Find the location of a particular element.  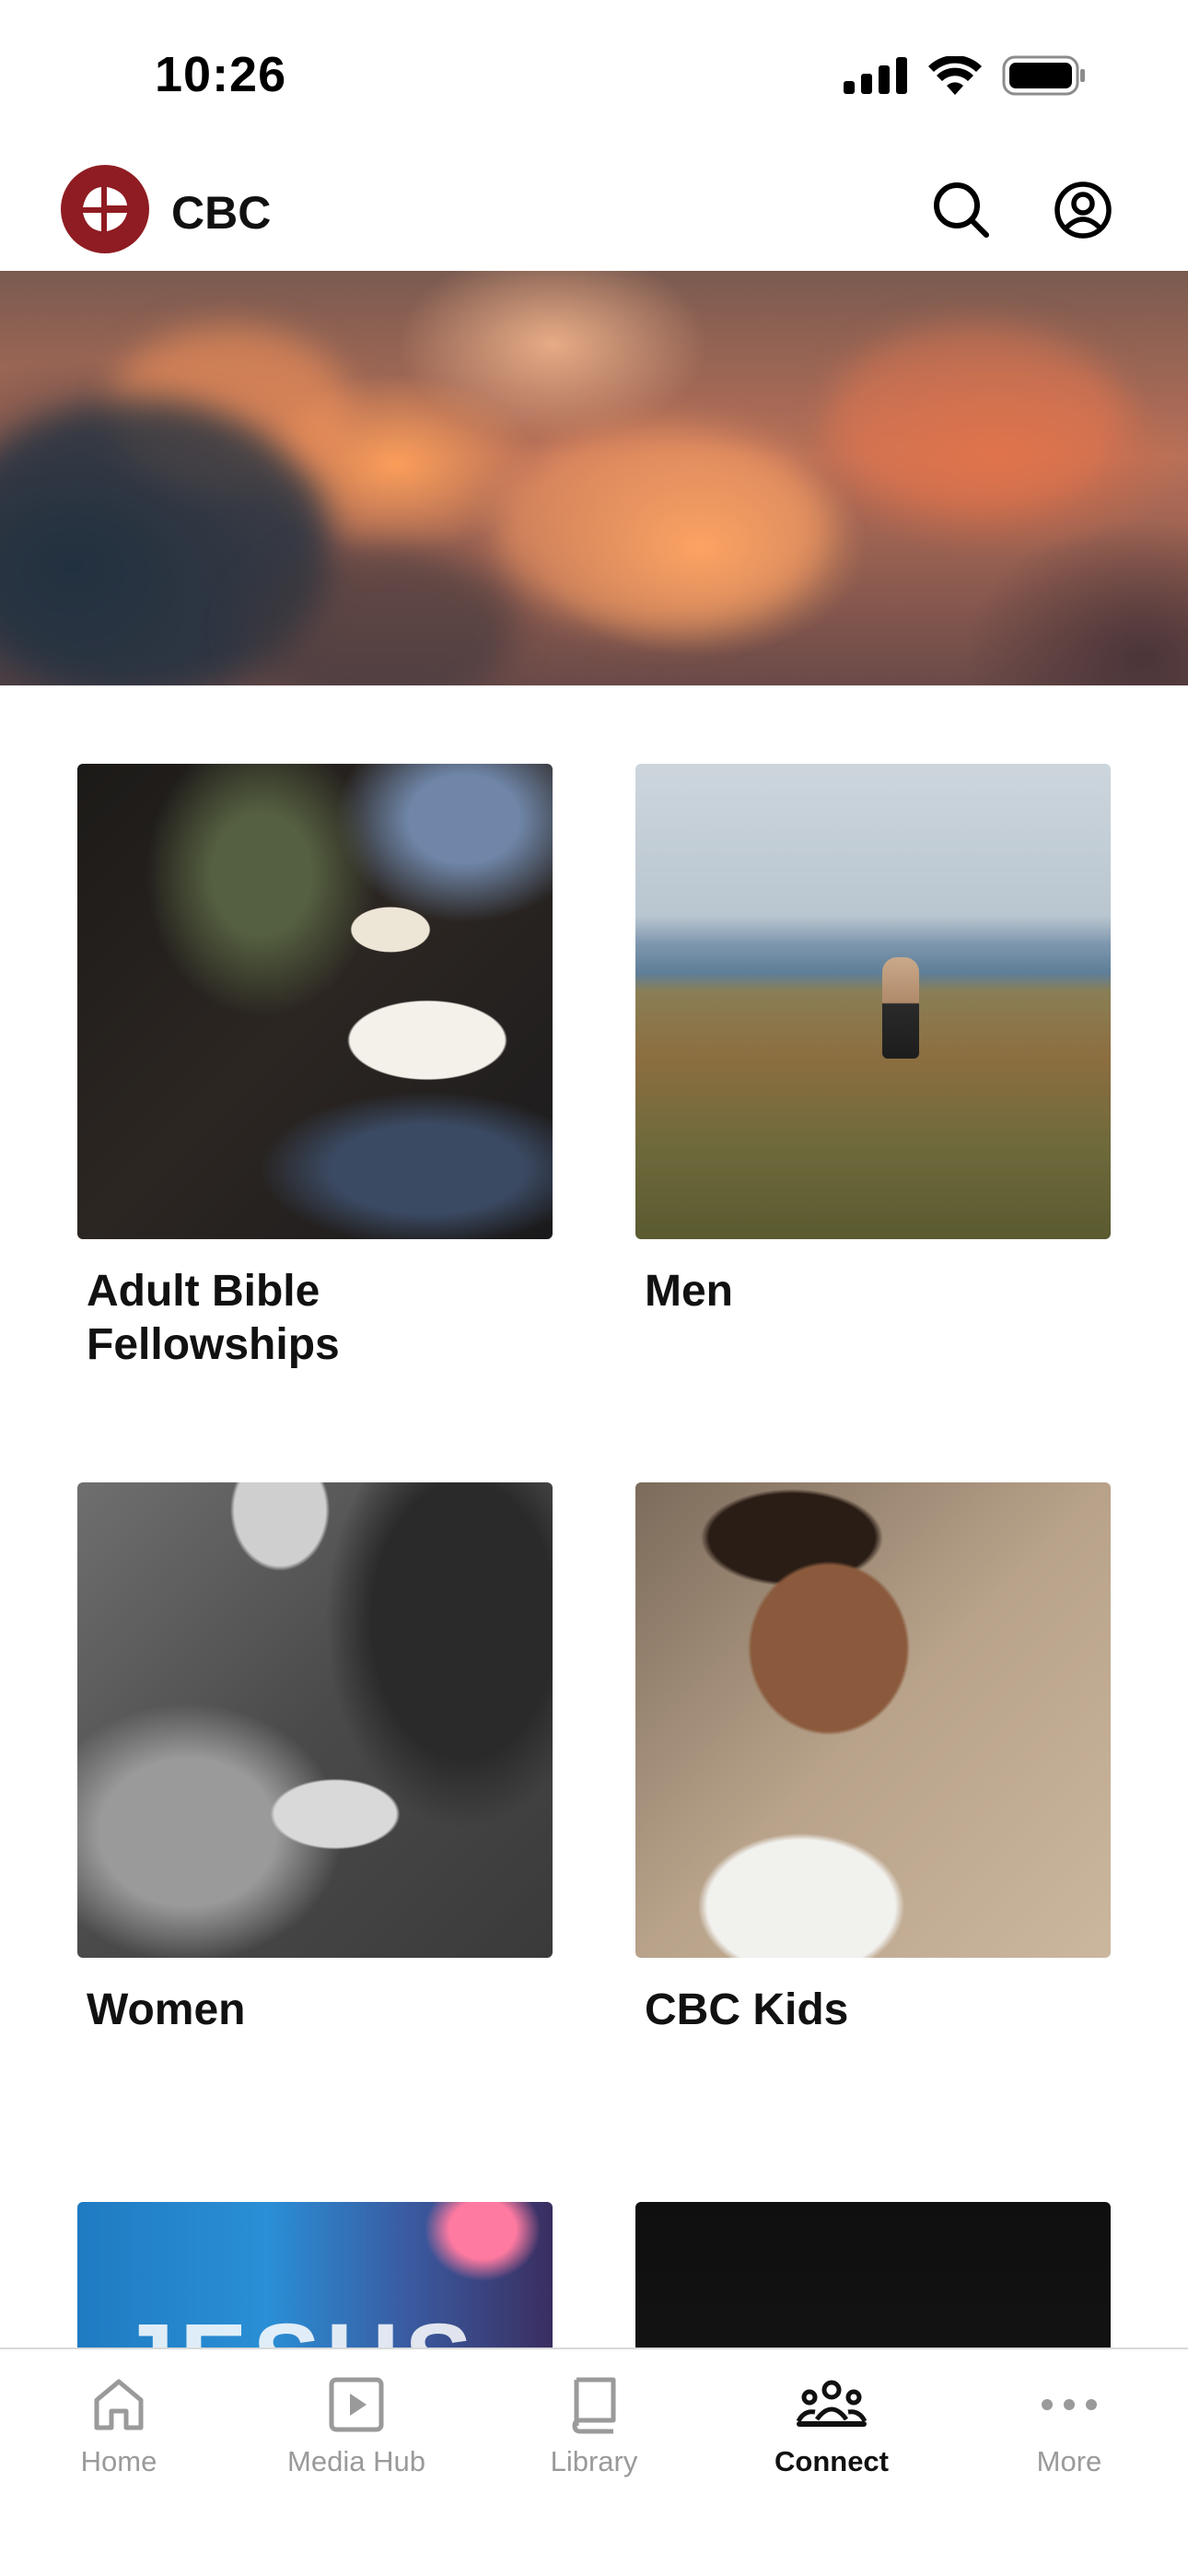

group-card-adult-bible-fellowships: Adult Bible Fellowships is located at coordinates (315, 1068).